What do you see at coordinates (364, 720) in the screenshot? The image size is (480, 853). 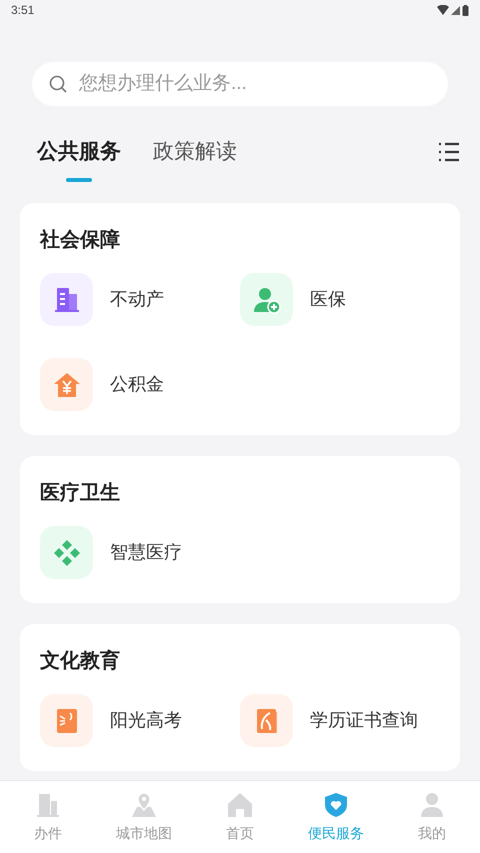 I see `service-label: 学历证书查询` at bounding box center [364, 720].